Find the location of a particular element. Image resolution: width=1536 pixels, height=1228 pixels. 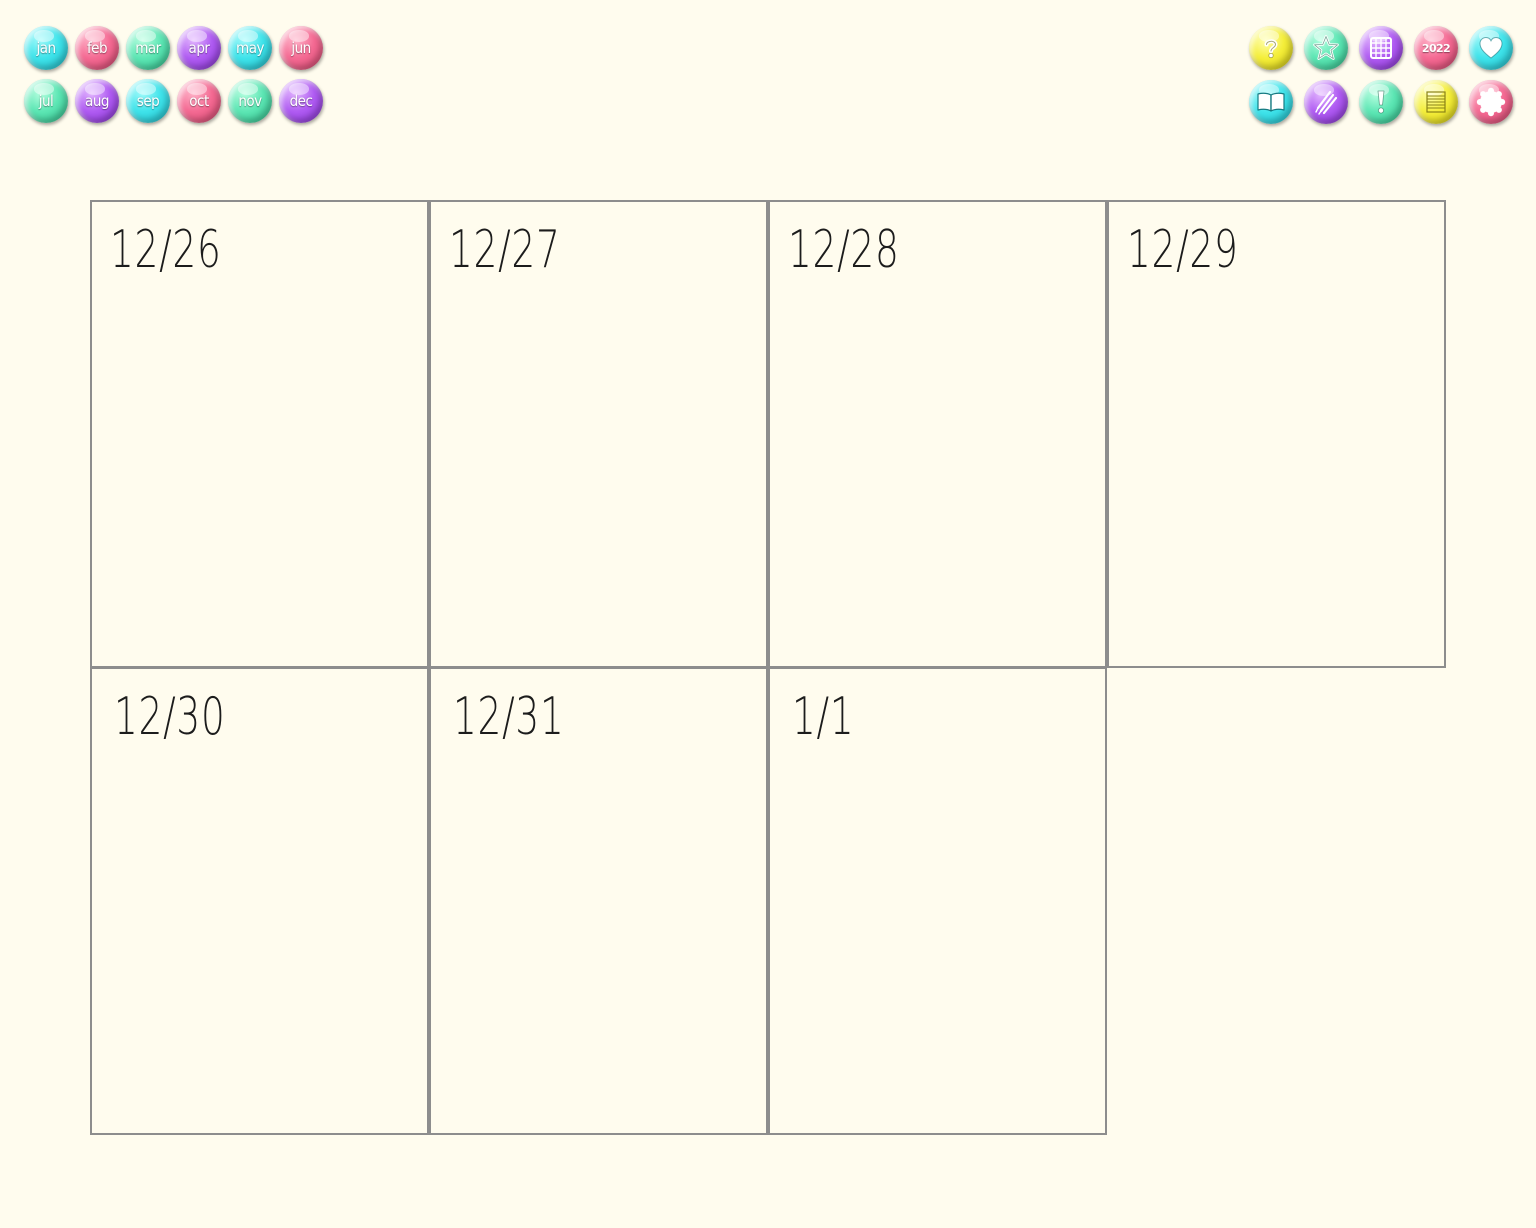

month-label: feb is located at coordinates (97, 48).